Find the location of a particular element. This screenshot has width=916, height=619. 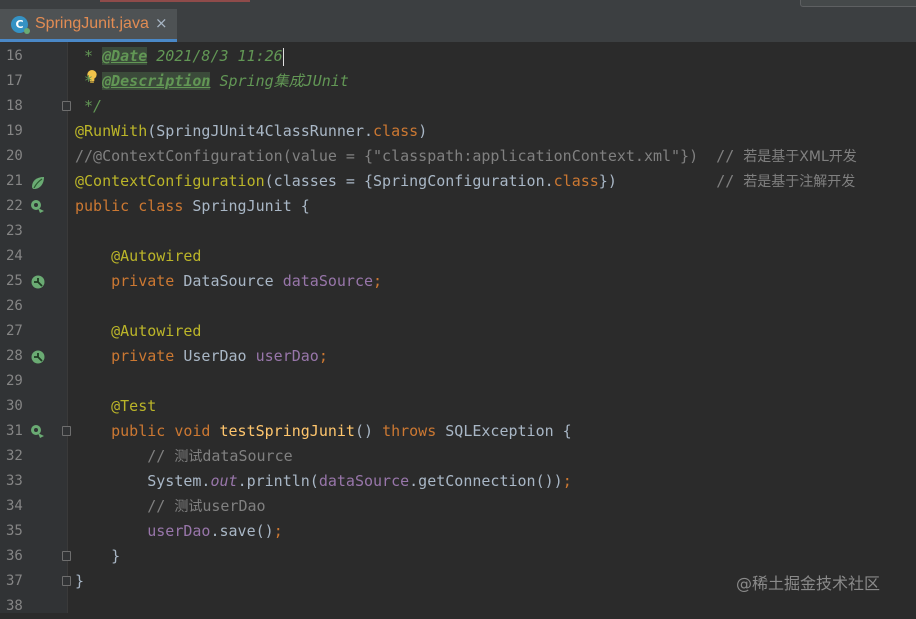

breadcrumb-fragment is located at coordinates (175, 1).